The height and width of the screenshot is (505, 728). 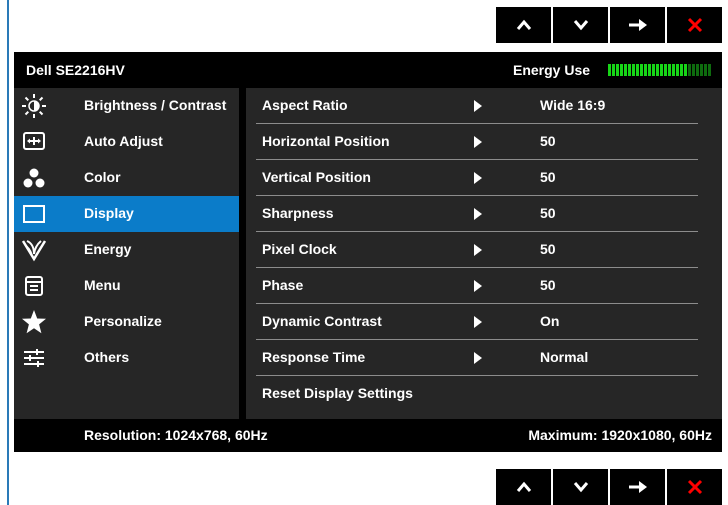 I want to click on setting-row-sharpness: Sharpness 50, so click(x=484, y=214).